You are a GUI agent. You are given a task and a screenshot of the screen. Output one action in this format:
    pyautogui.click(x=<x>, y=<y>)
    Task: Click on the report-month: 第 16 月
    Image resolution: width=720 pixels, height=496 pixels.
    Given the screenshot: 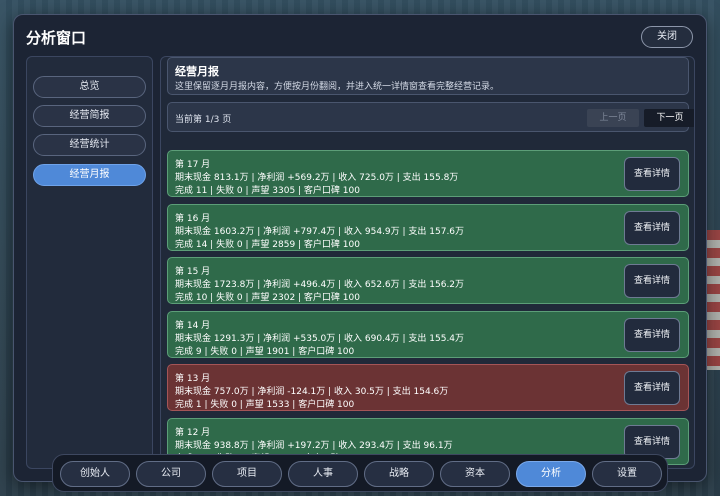 What is the action you would take?
    pyautogui.click(x=193, y=219)
    